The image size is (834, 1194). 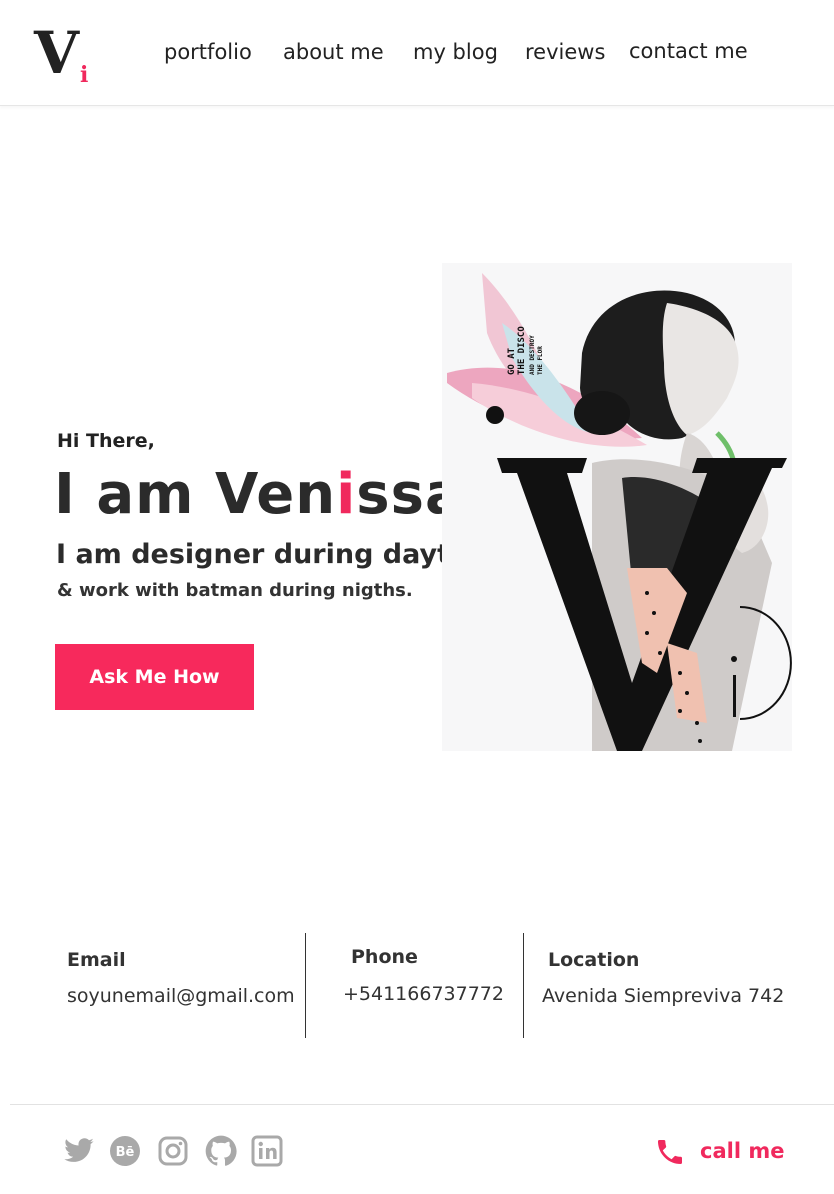 What do you see at coordinates (532, 355) in the screenshot?
I see `poster-text-3: AND DESTROY` at bounding box center [532, 355].